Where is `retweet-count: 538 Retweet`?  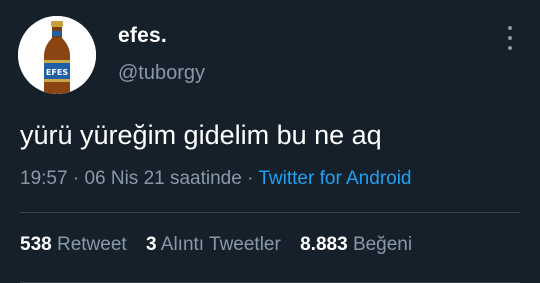
retweet-count: 538 Retweet is located at coordinates (73, 244).